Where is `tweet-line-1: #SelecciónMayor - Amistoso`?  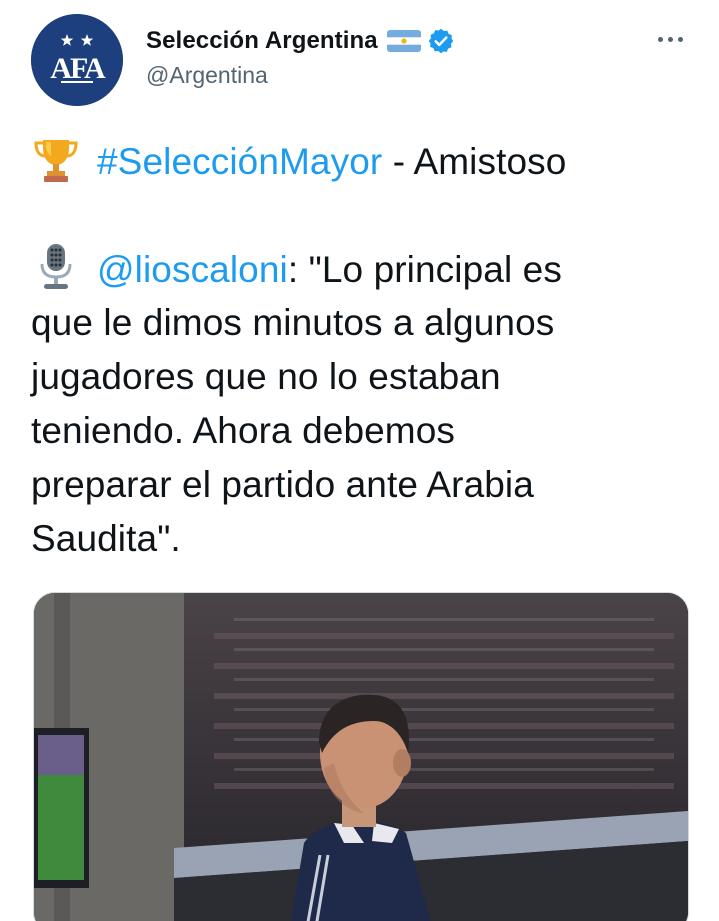
tweet-line-1: #SelecciónMayor - Amistoso is located at coordinates (366, 161).